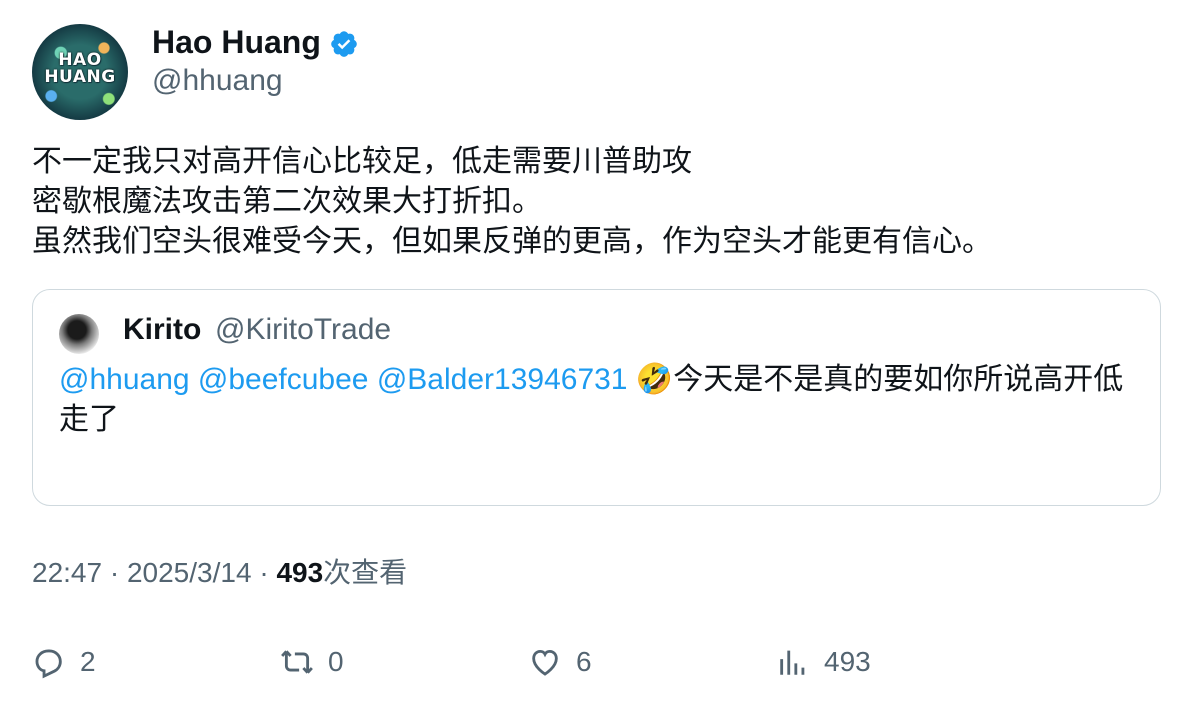 The height and width of the screenshot is (708, 1196). Describe the element at coordinates (365, 572) in the screenshot. I see `view-label: 次查看` at that location.